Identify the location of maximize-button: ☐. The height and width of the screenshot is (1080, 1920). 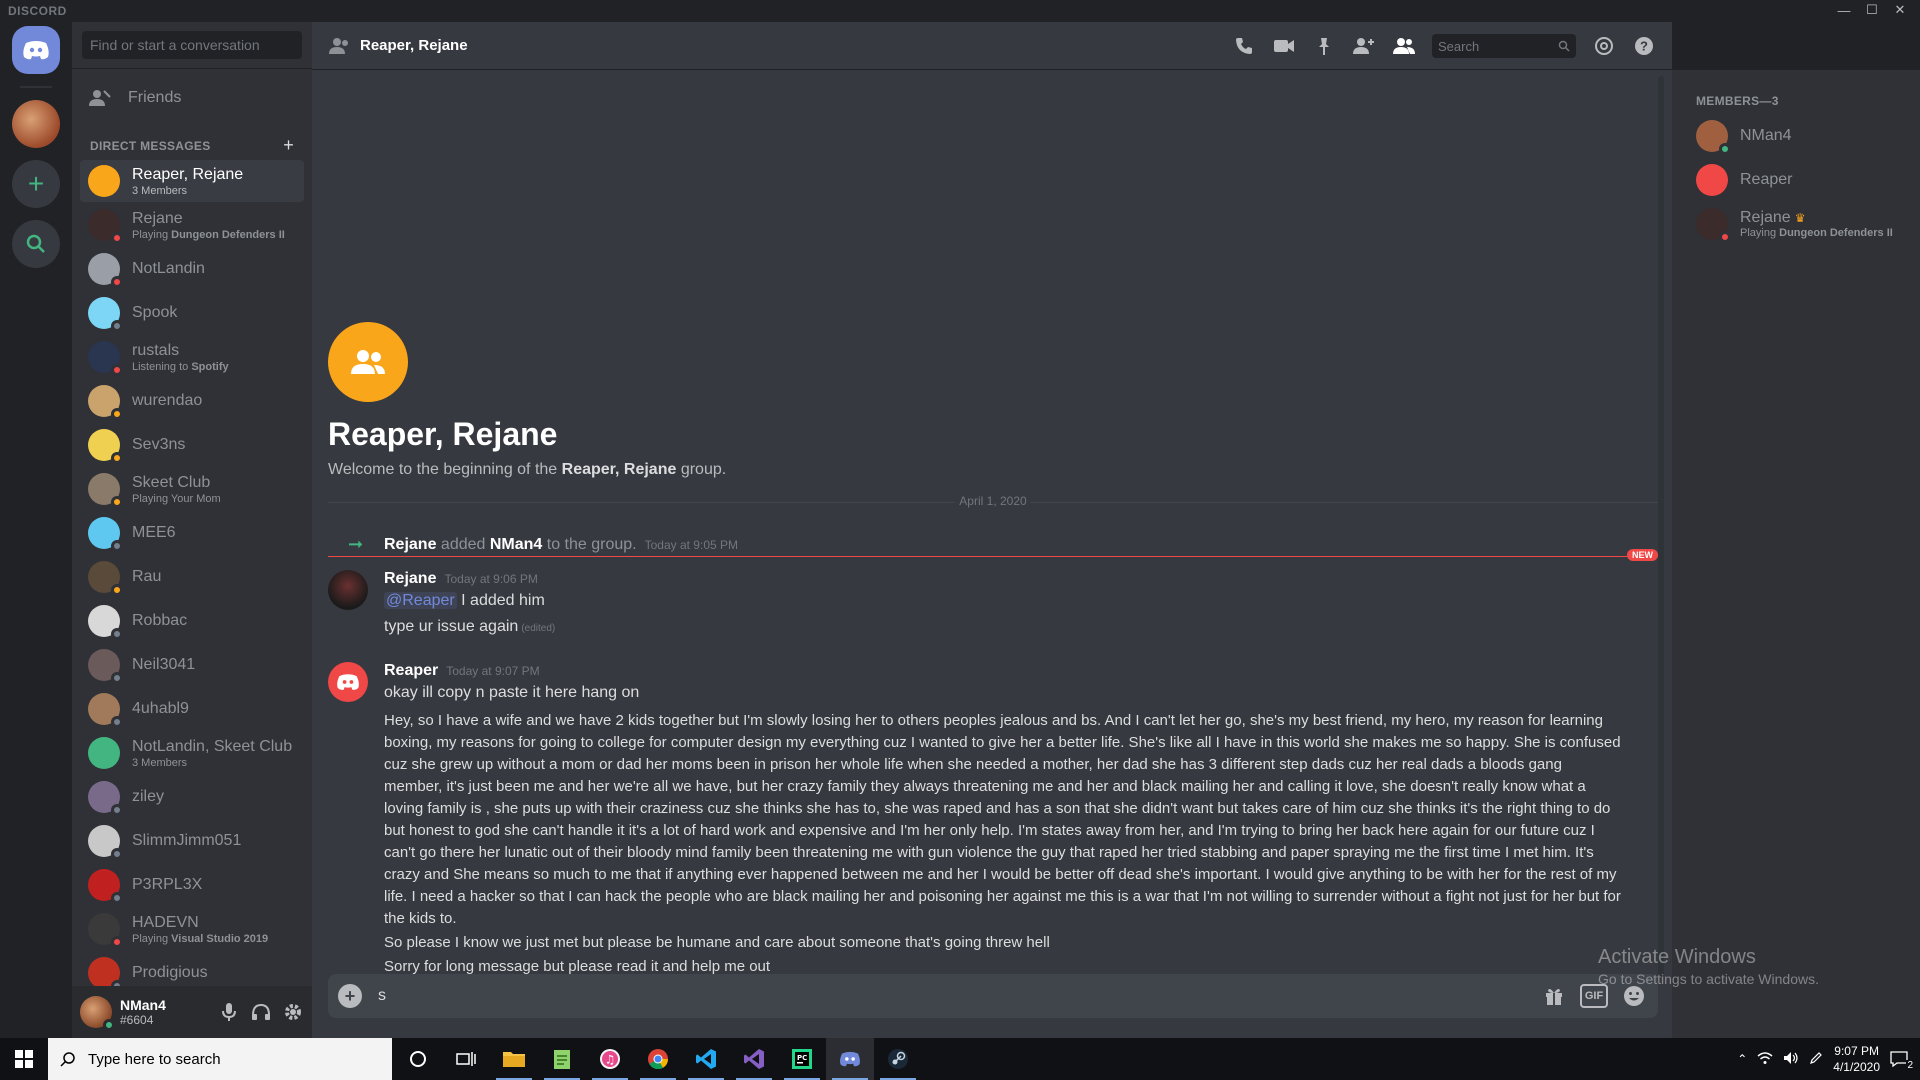
(1872, 10).